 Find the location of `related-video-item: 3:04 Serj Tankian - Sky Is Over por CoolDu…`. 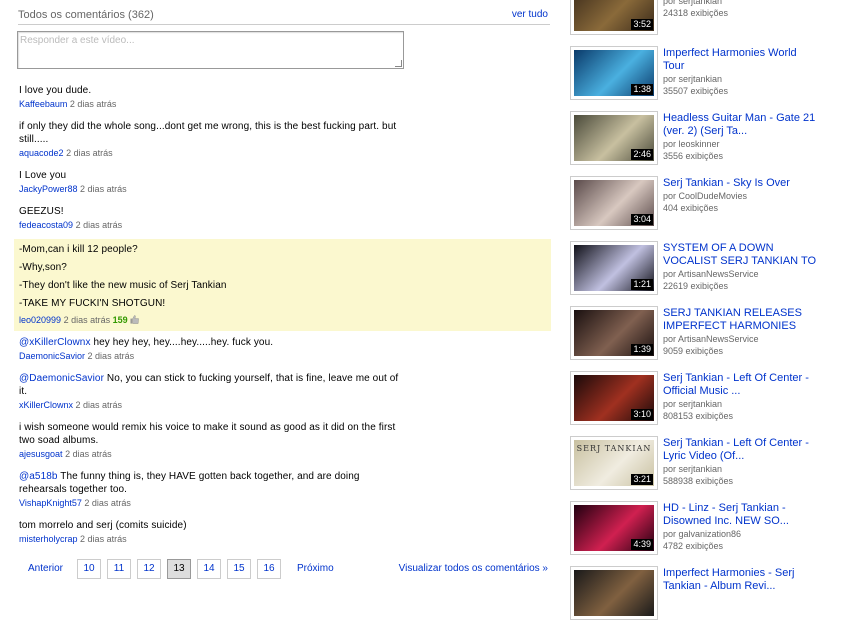

related-video-item: 3:04 Serj Tankian - Sky Is Over por CoolDu… is located at coordinates (713, 206).